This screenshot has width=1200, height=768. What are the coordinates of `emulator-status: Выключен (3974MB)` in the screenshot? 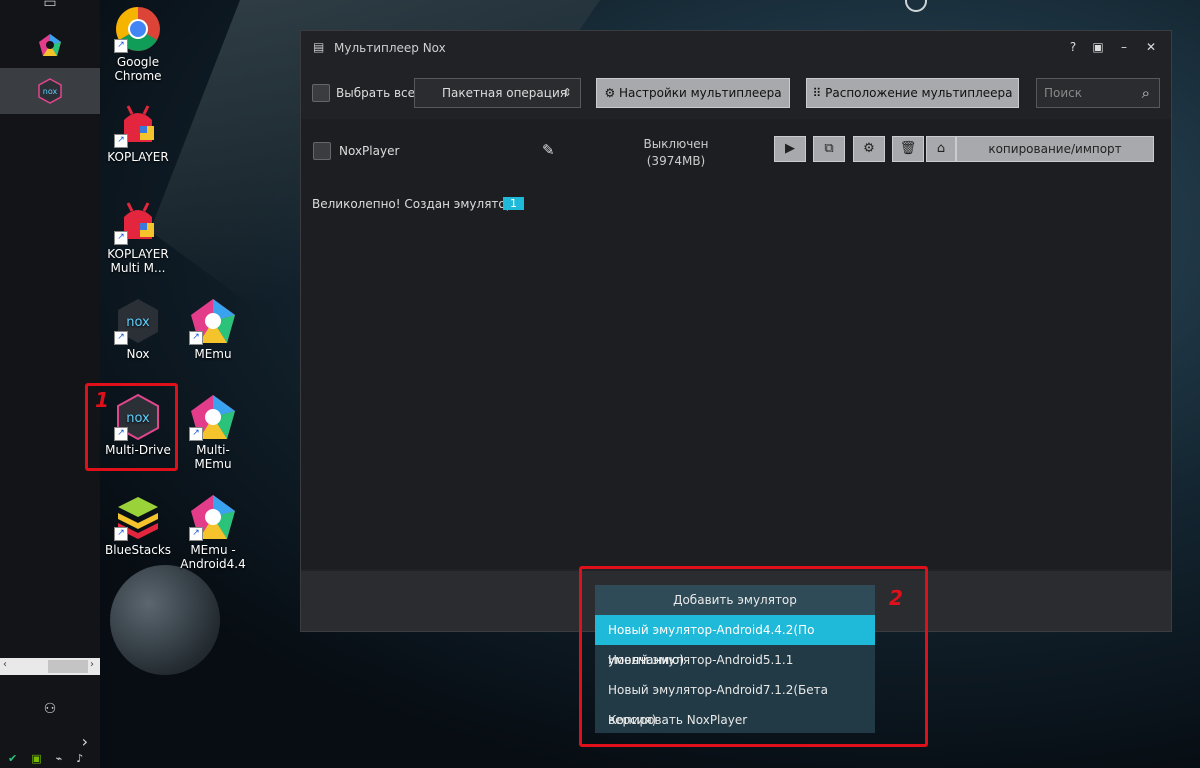 It's located at (676, 153).